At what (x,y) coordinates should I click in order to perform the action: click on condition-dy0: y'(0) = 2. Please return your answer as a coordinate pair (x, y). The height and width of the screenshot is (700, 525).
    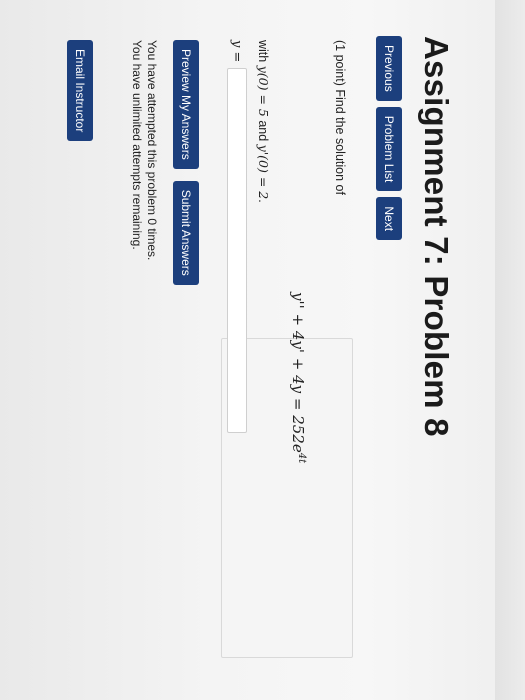
    Looking at the image, I should click on (263, 172).